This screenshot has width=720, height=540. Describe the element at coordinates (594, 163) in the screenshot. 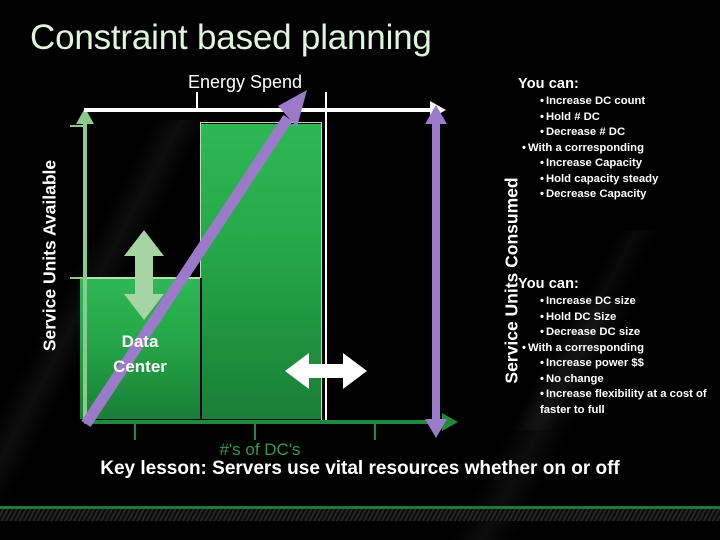

I see `list-item-label: Increase Capacity` at that location.